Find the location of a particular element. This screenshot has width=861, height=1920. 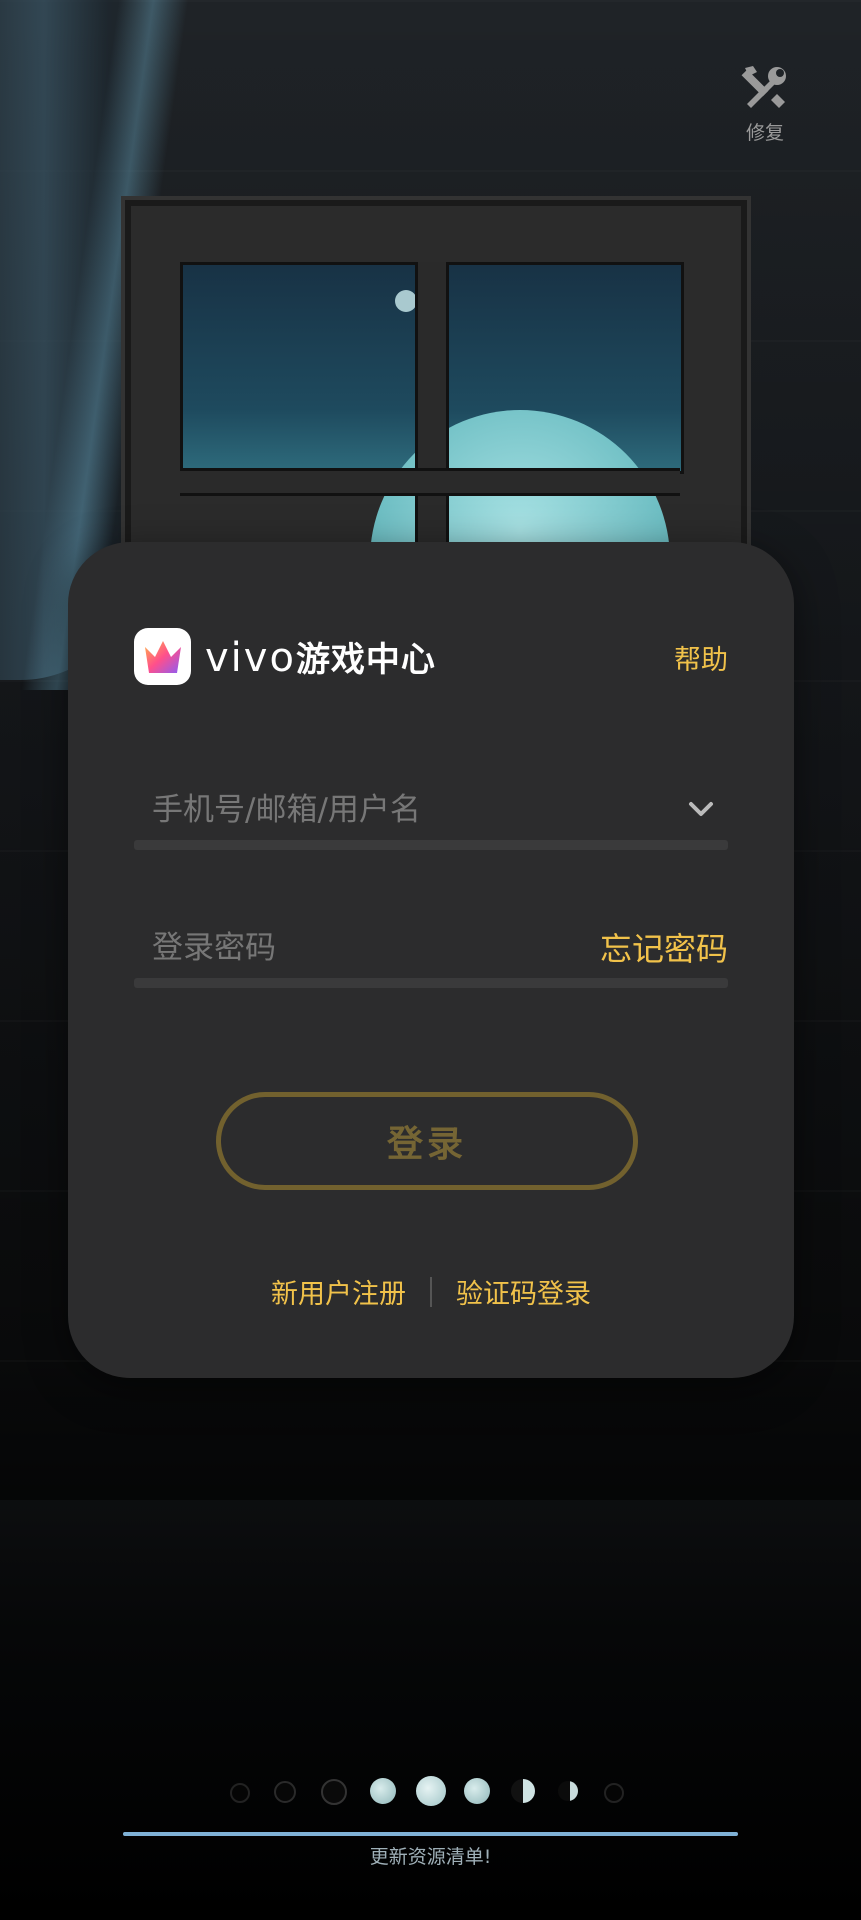

brand-name: vivo游戏中心 is located at coordinates (320, 656).